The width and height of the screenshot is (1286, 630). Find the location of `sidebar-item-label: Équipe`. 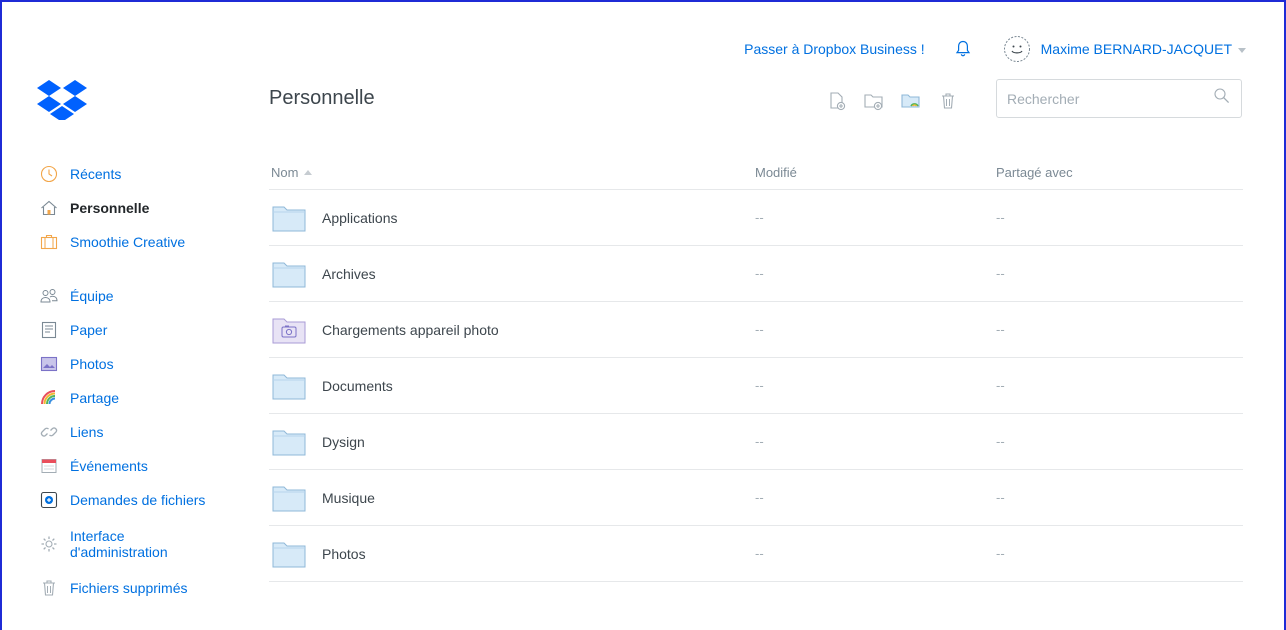

sidebar-item-label: Équipe is located at coordinates (92, 296).